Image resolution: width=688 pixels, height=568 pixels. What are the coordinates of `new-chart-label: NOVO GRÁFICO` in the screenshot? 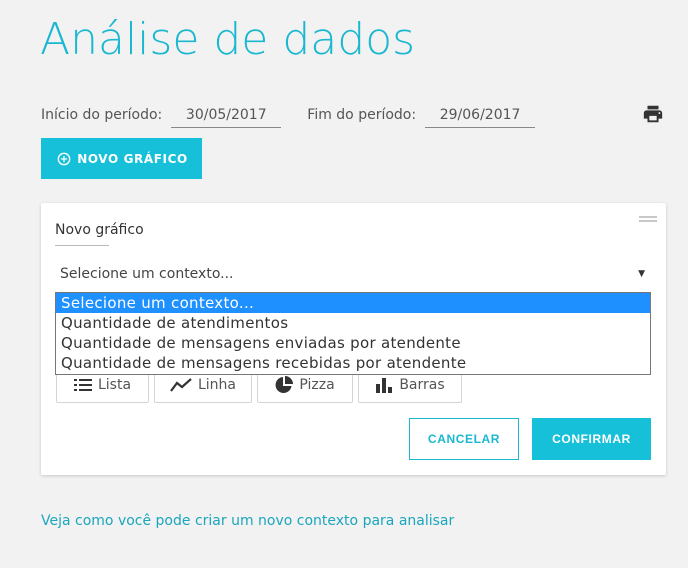 It's located at (132, 158).